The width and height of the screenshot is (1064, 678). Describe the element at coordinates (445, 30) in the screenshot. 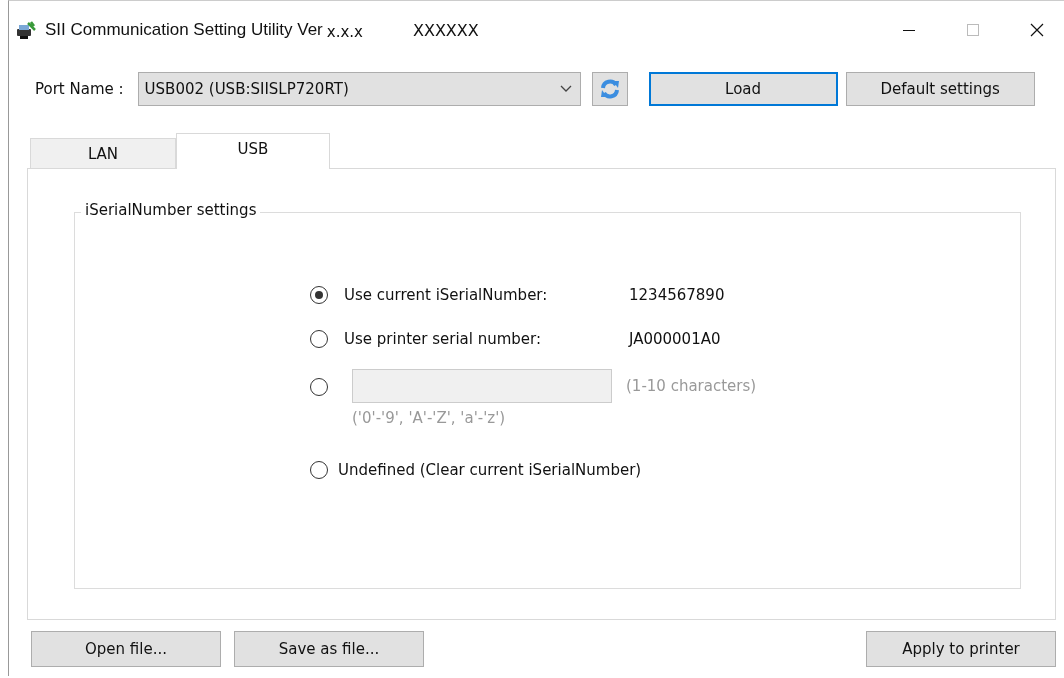

I see `build-text: XXXXXX` at that location.